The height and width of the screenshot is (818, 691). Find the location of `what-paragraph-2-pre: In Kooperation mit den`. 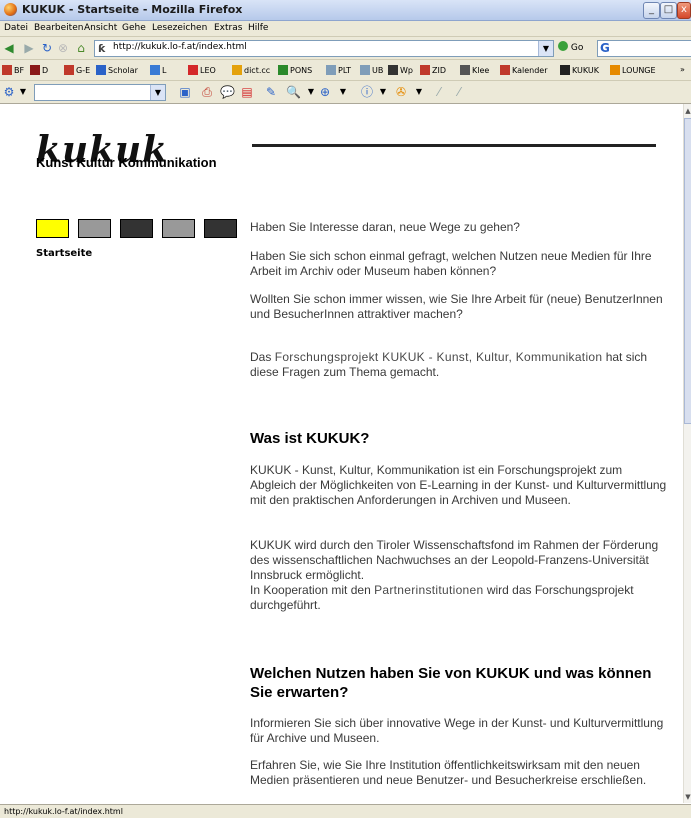

what-paragraph-2-pre: In Kooperation mit den is located at coordinates (312, 590).